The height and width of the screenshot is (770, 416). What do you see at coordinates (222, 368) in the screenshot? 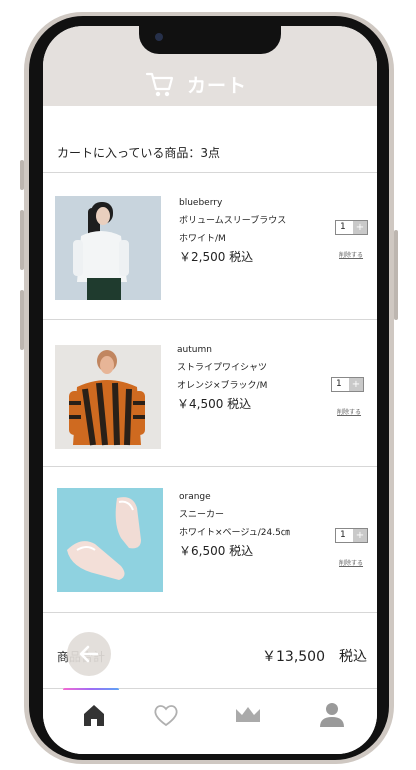
I see `item-name: ストライプワイシャツ` at bounding box center [222, 368].